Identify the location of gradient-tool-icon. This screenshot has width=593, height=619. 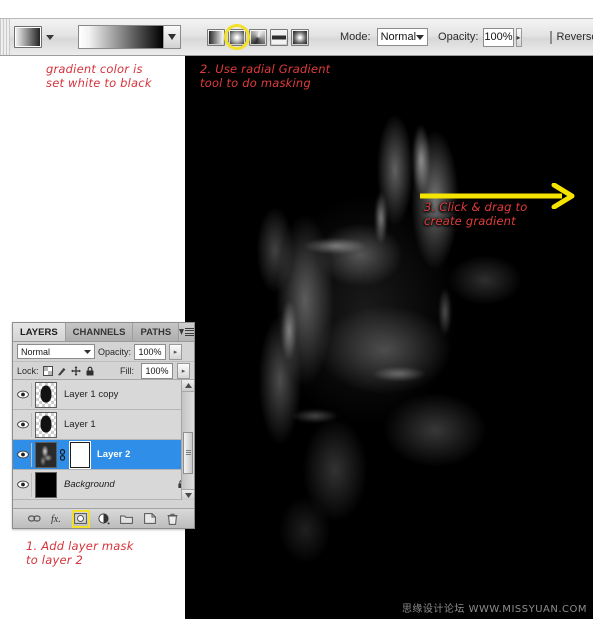
(28, 37).